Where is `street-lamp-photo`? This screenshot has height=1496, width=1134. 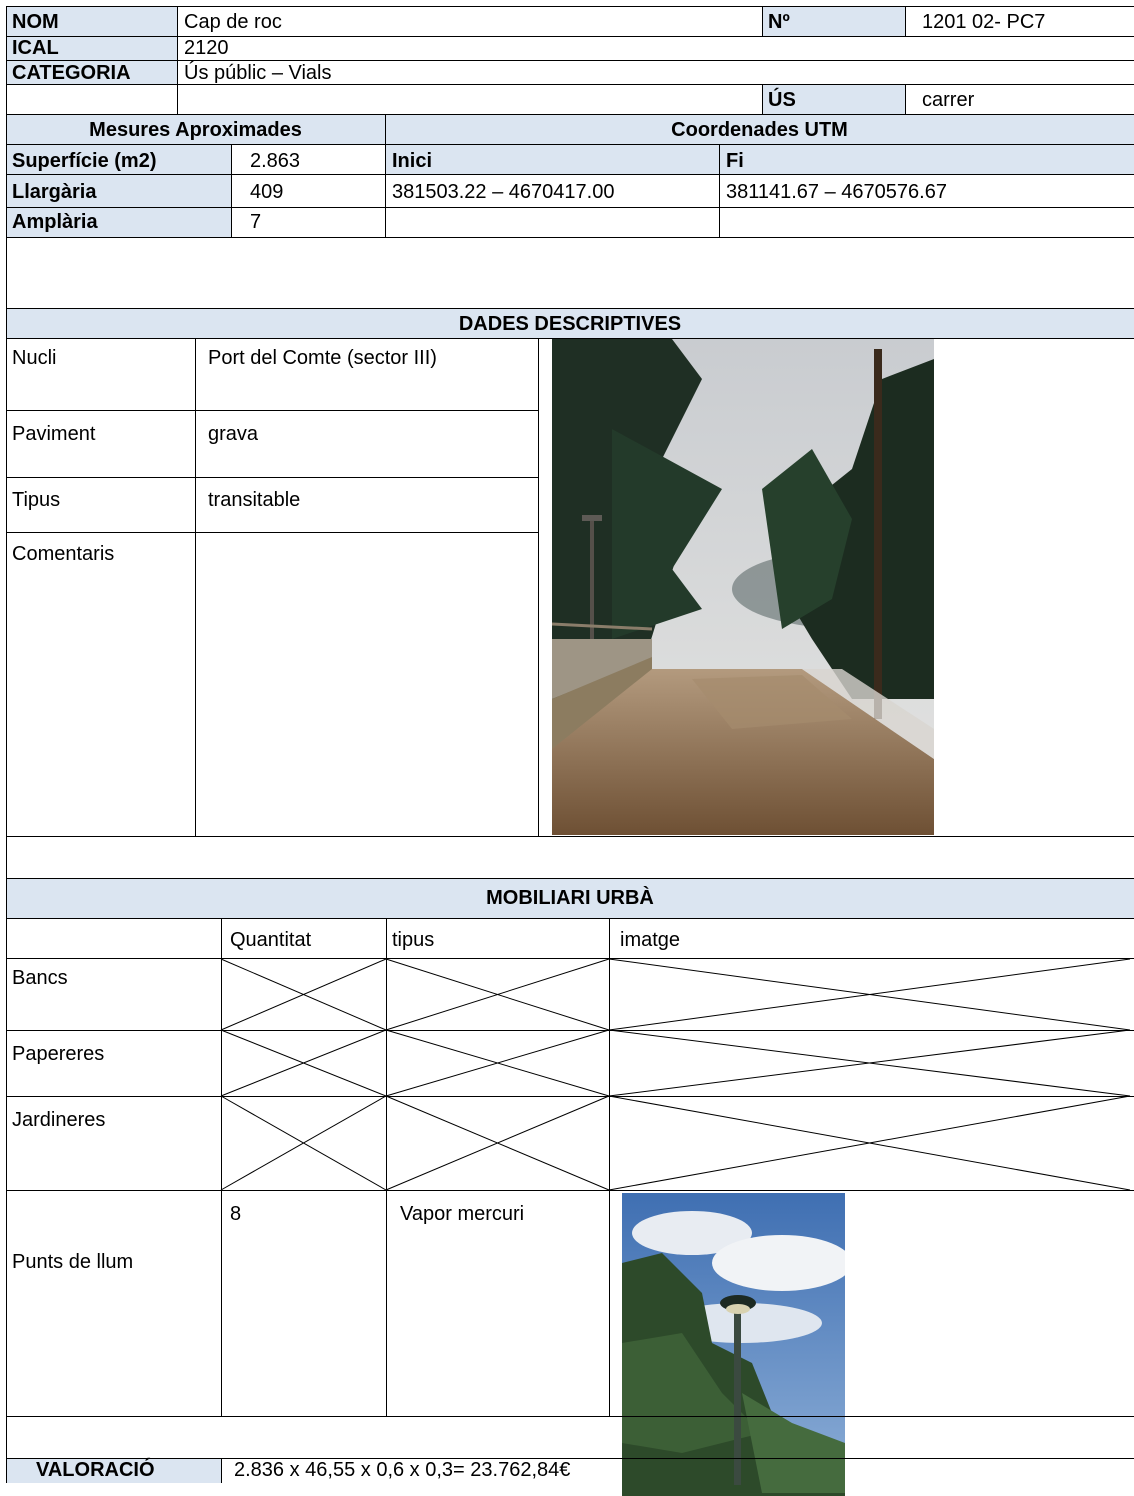
street-lamp-photo is located at coordinates (733, 1344).